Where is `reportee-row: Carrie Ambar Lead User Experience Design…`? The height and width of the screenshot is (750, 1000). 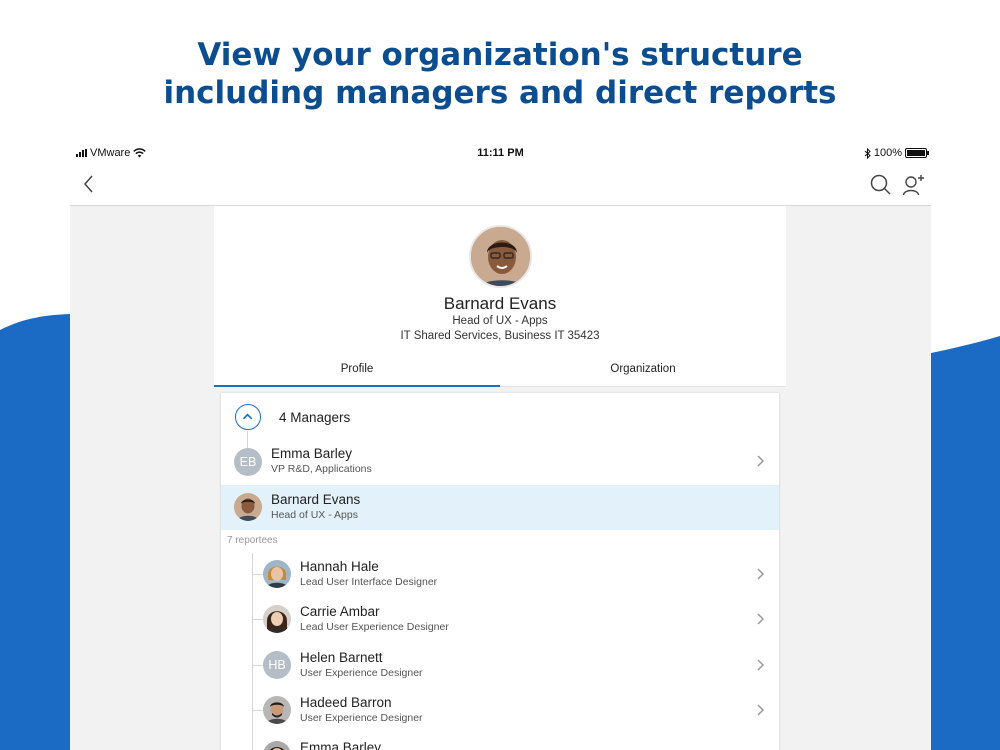 reportee-row: Carrie Ambar Lead User Experience Design… is located at coordinates (518, 619).